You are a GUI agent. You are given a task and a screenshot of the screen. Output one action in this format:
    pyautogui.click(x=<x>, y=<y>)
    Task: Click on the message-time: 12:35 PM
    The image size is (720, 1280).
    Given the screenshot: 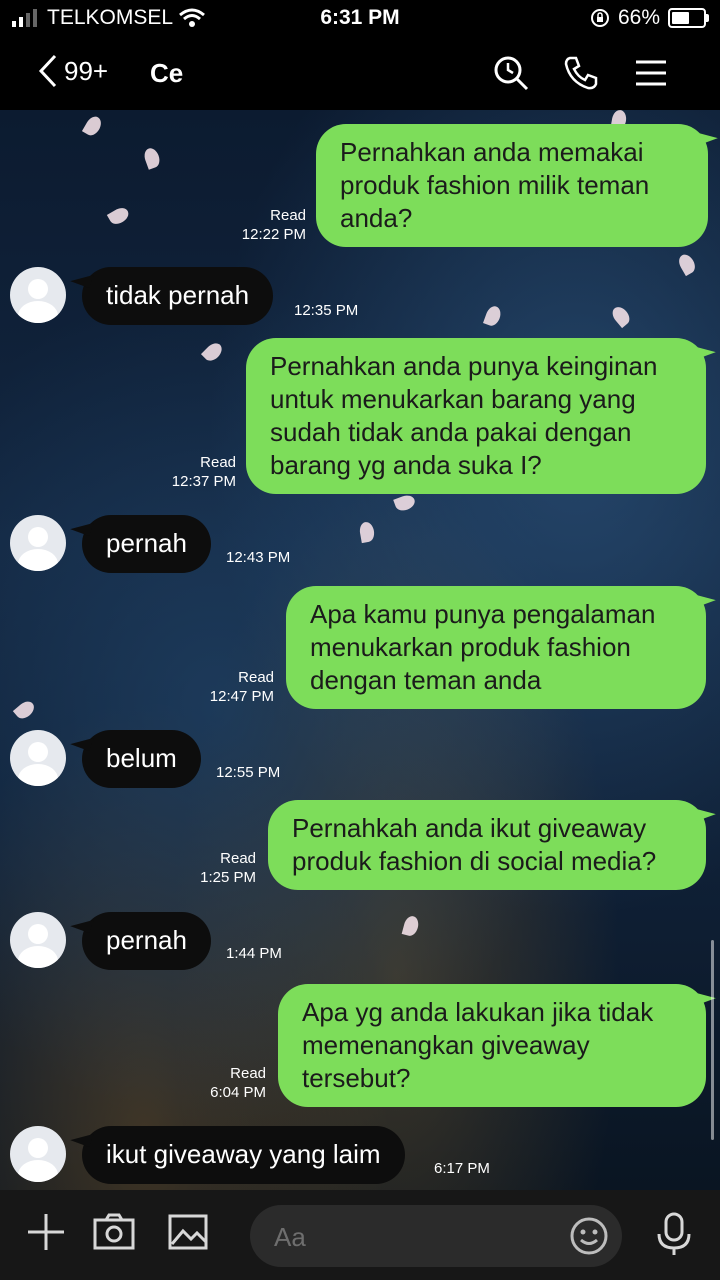 What is the action you would take?
    pyautogui.click(x=326, y=310)
    